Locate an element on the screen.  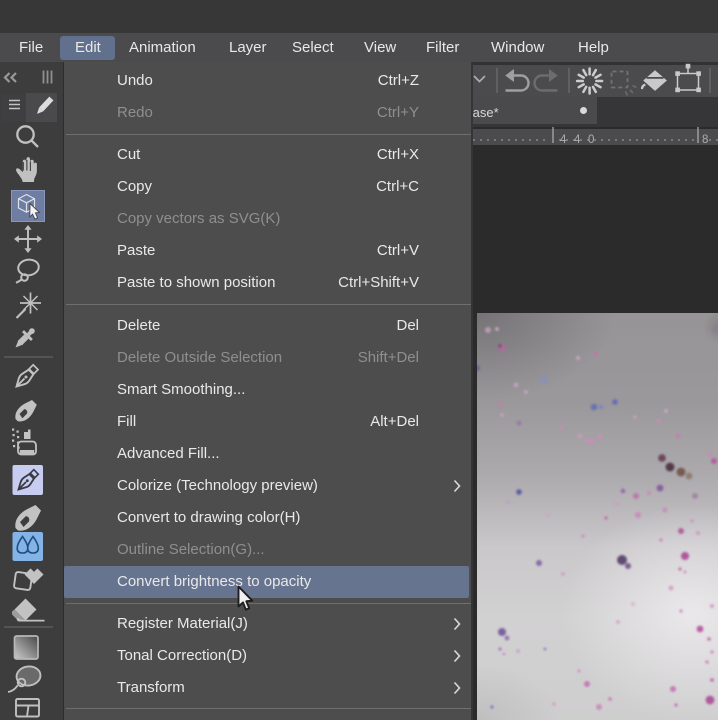
svg-text: 8 is located at coordinates (705, 139).